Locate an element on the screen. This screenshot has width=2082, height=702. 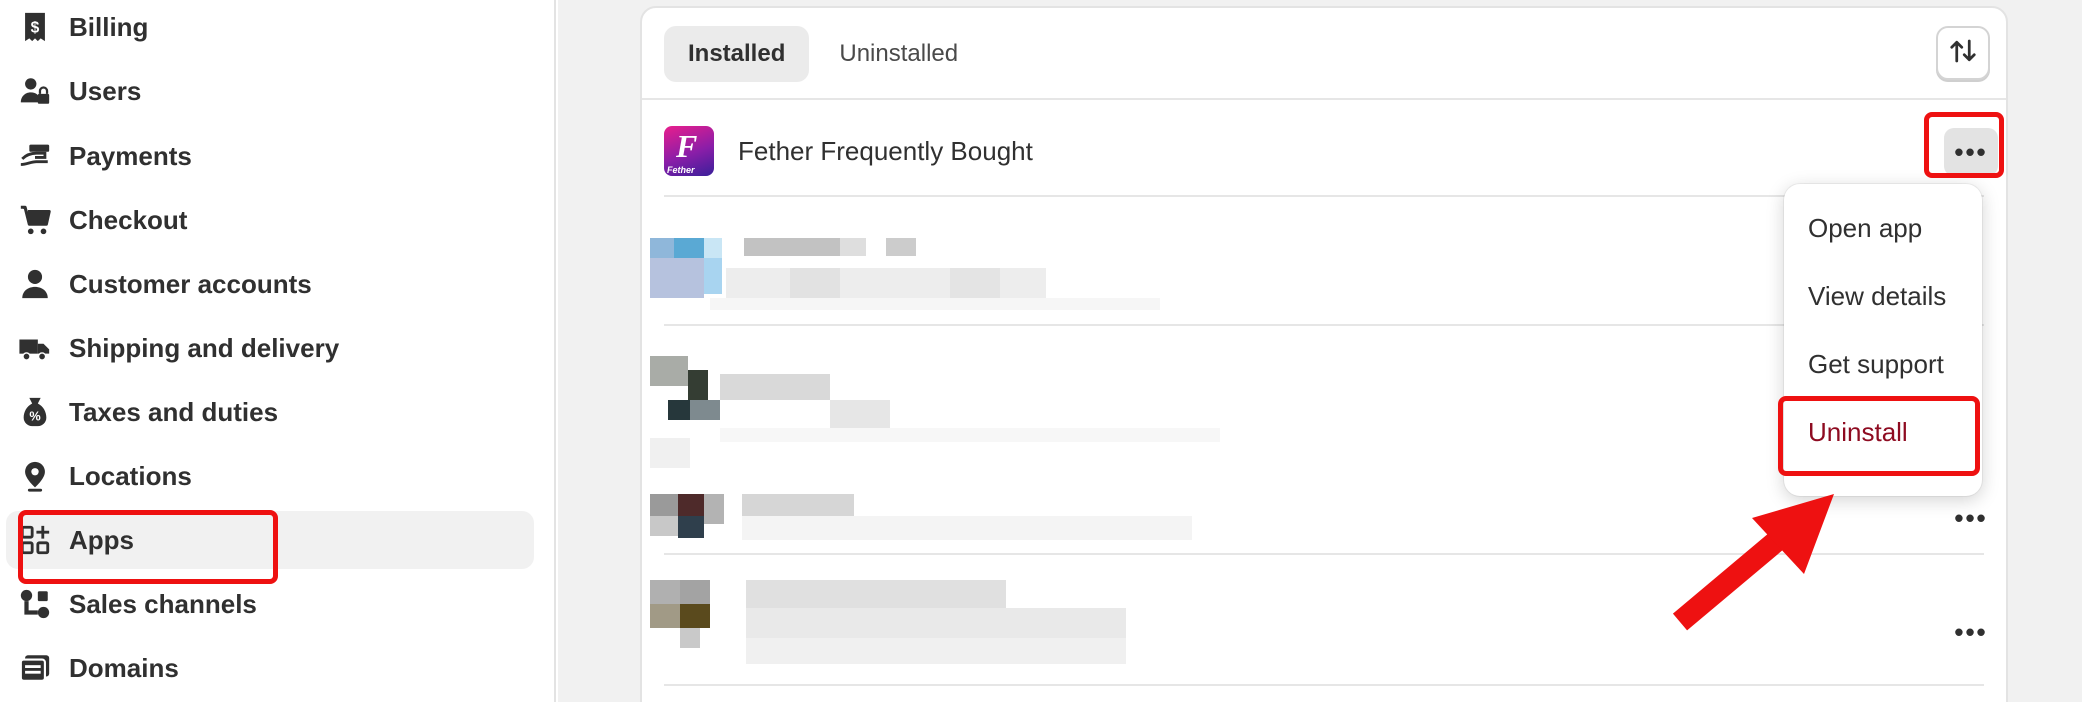
sidebar-item-customer-accounts: Customer accounts is located at coordinates (270, 284).